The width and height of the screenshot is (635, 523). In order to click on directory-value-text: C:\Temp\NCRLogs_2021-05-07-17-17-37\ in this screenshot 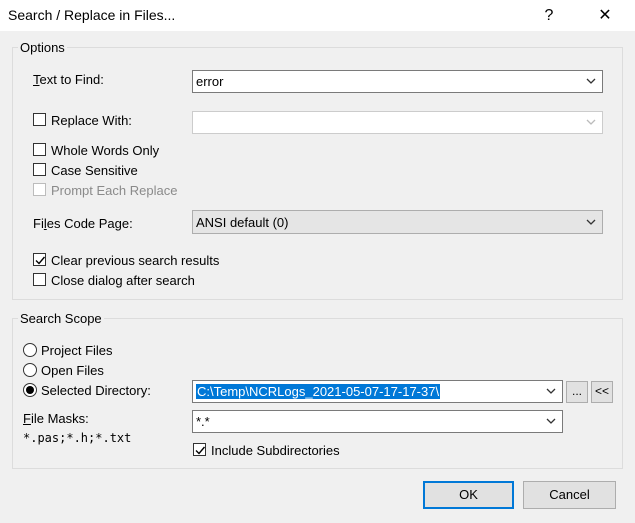, I will do `click(318, 391)`.